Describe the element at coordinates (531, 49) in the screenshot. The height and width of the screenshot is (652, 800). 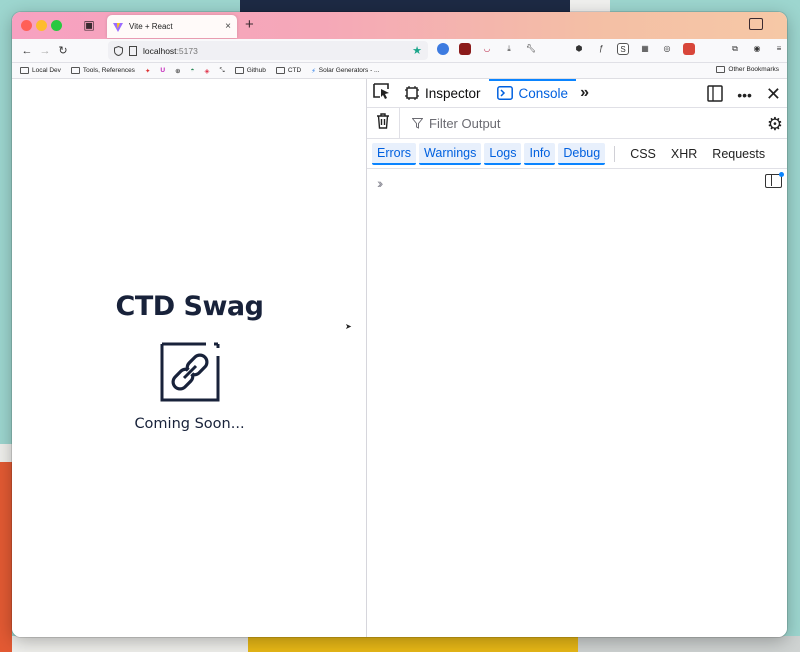
I see `wrench-icon: 🔧︎` at that location.